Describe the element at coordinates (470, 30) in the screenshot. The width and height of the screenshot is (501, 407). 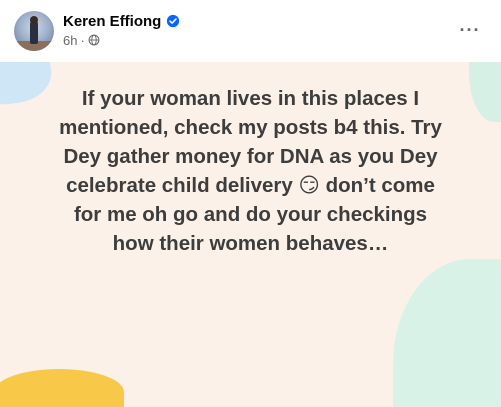
I see `more-options-icon: ···` at that location.